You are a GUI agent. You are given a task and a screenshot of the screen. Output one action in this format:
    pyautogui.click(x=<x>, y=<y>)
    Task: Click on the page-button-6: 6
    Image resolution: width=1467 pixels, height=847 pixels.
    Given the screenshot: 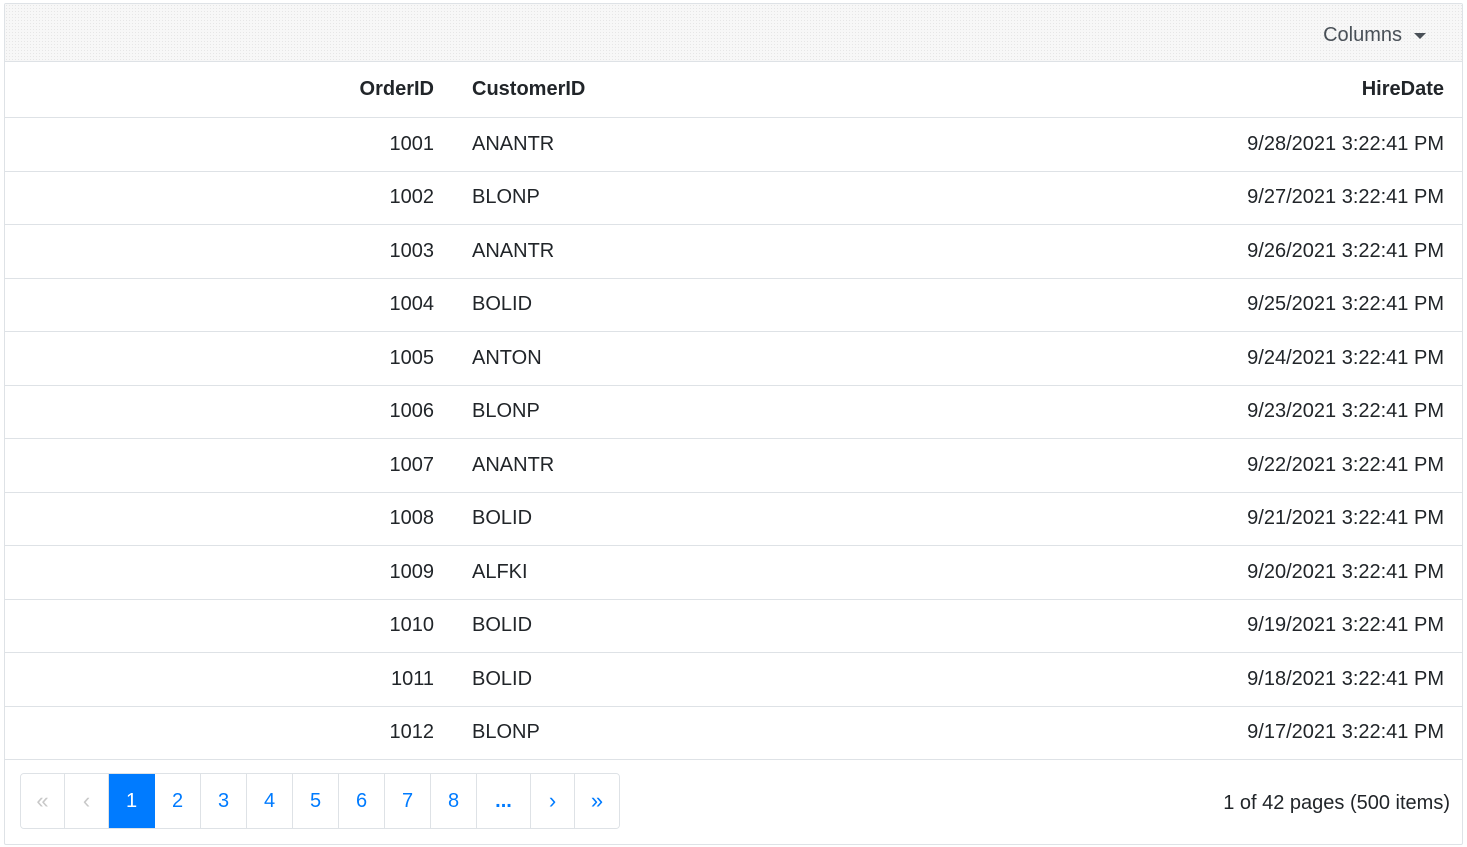 What is the action you would take?
    pyautogui.click(x=362, y=801)
    